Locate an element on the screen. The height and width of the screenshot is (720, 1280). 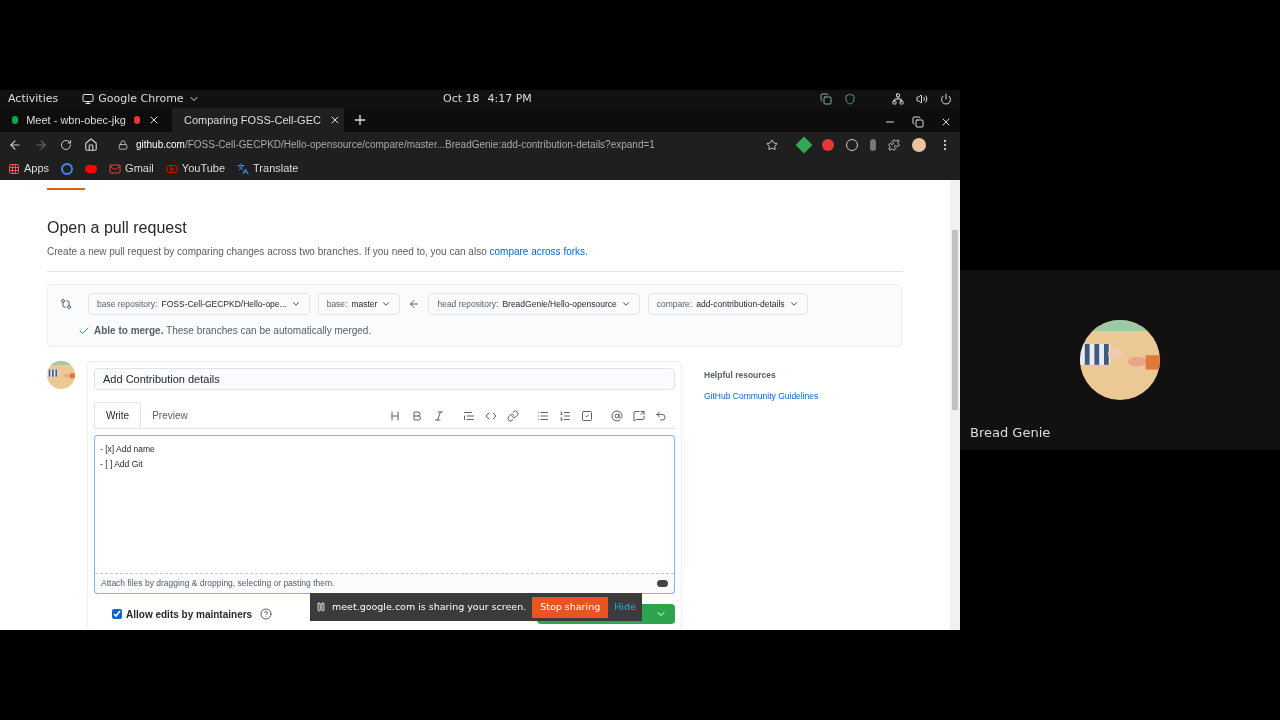
page-description: Create a new pull request by comparing changes across two branches. If you need to, you can also compare across forks. is located at coordinates (318, 252).